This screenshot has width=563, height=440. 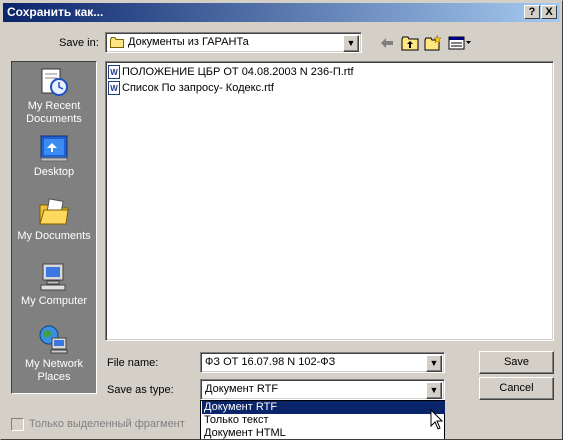 I want to click on place-my-computer: My Computer, so click(x=54, y=284).